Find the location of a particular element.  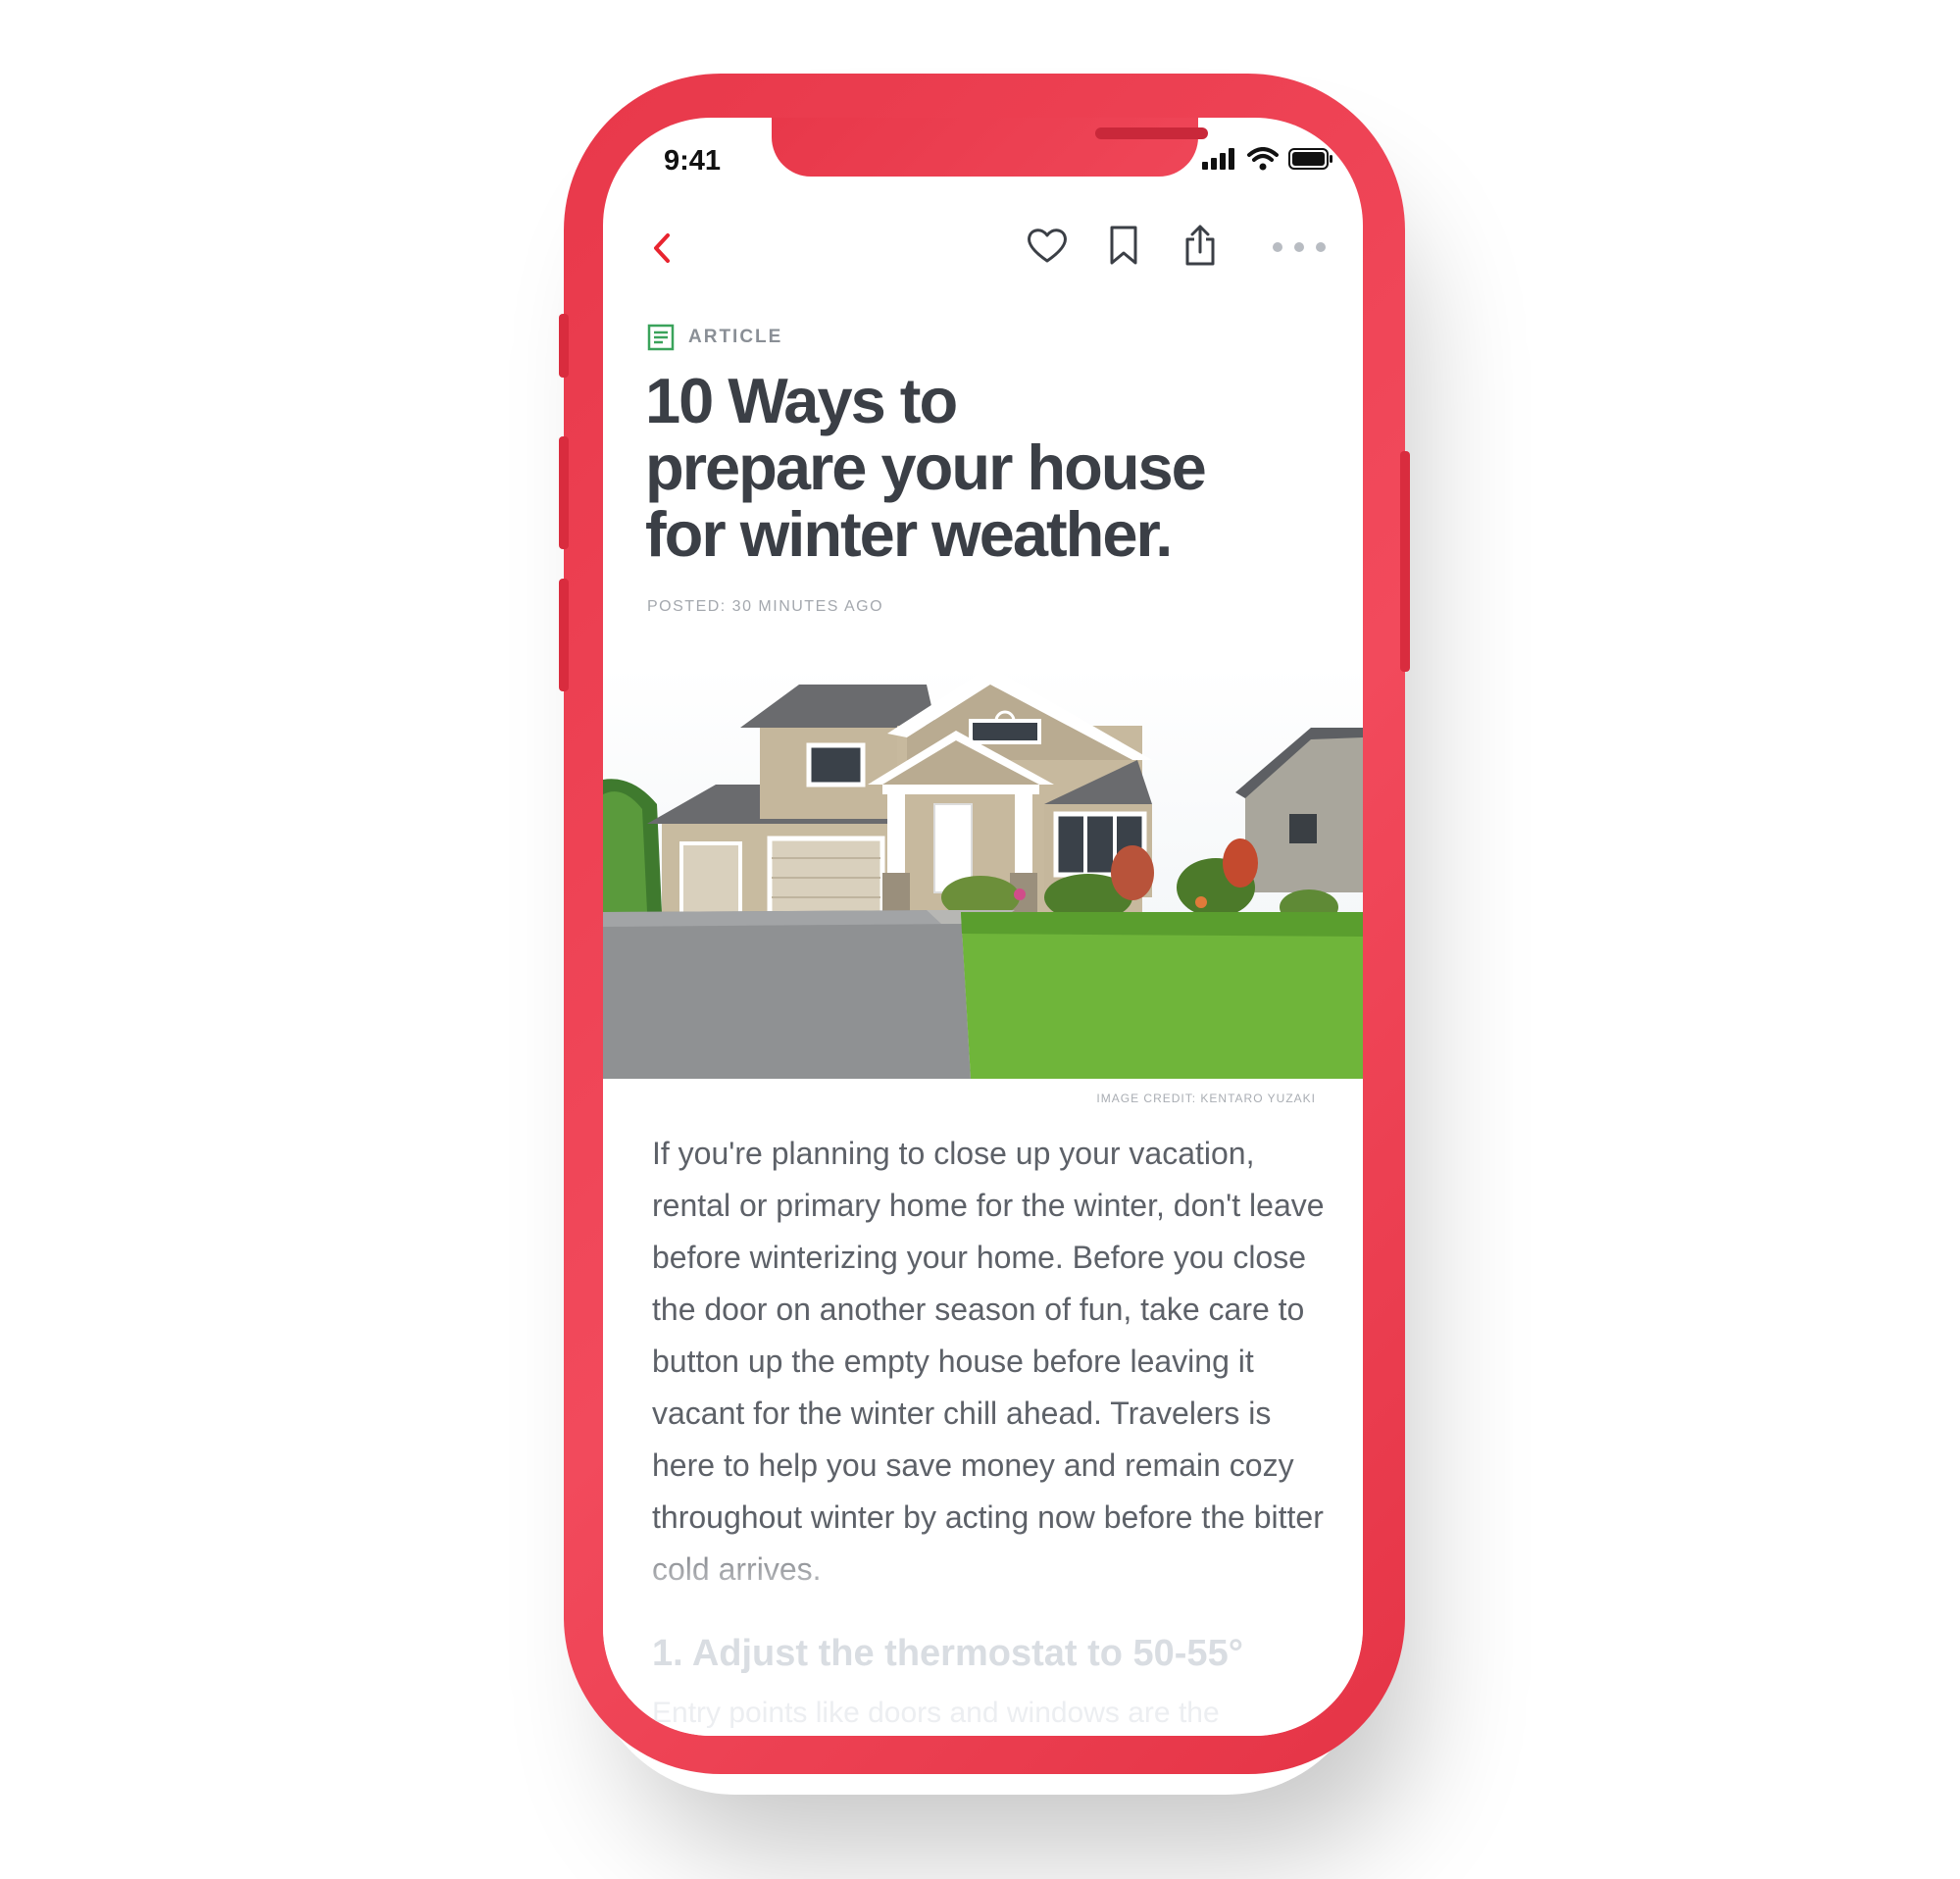

speaker-grille is located at coordinates (1151, 133).